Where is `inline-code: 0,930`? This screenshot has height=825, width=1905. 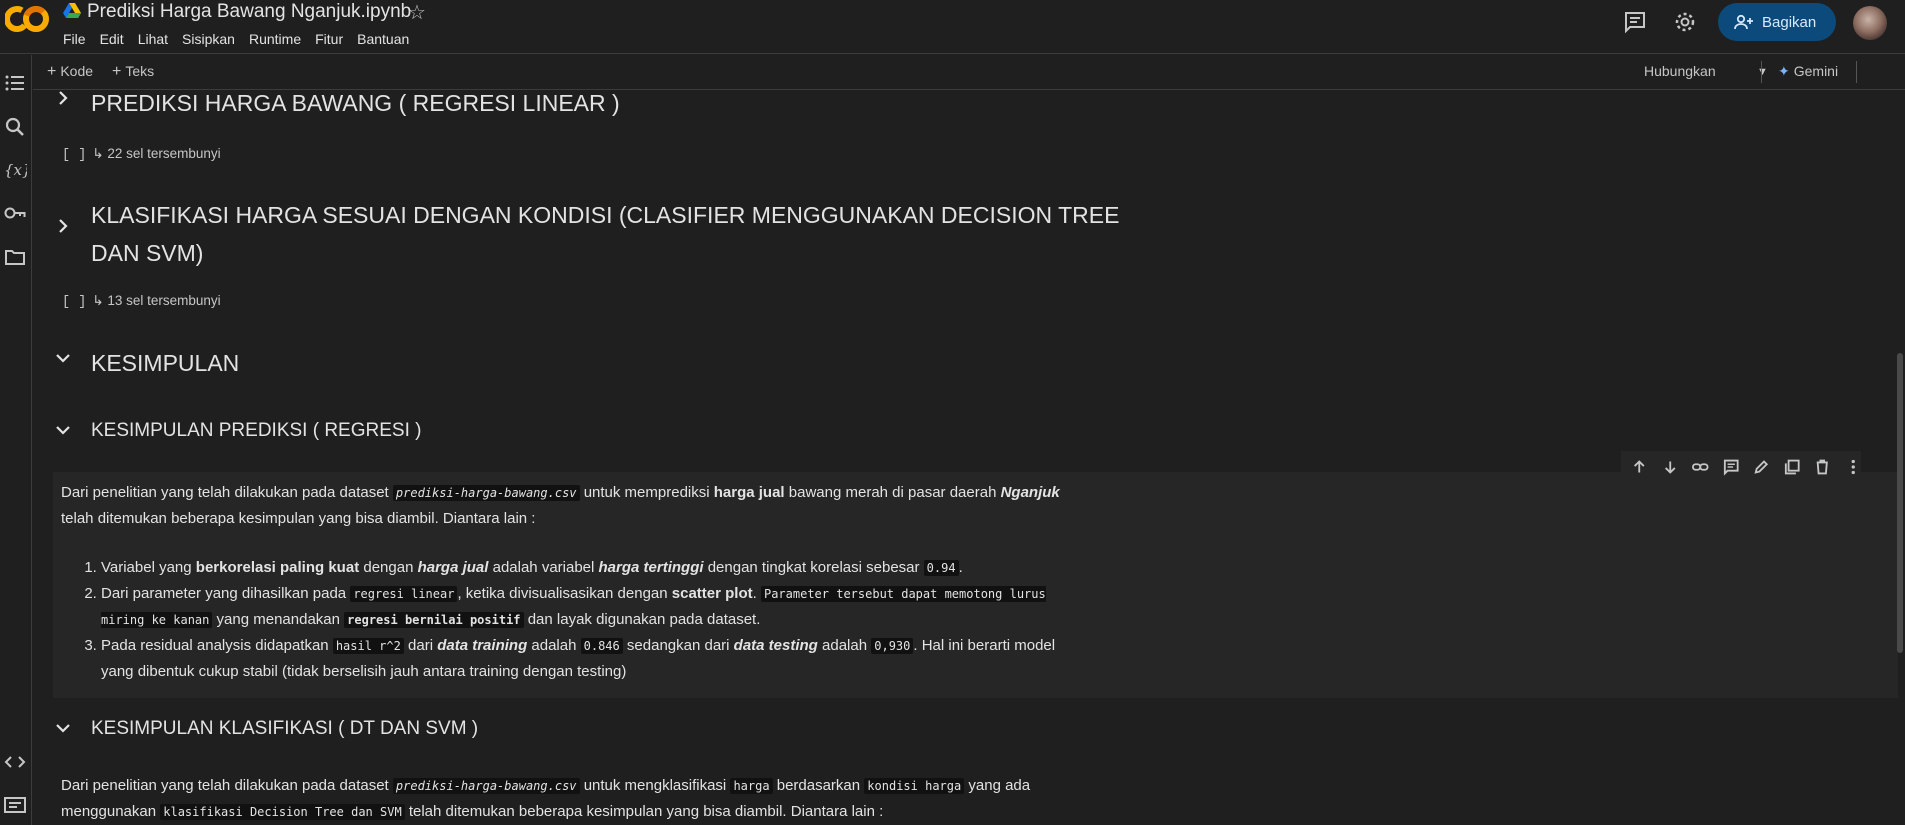
inline-code: 0,930 is located at coordinates (892, 646).